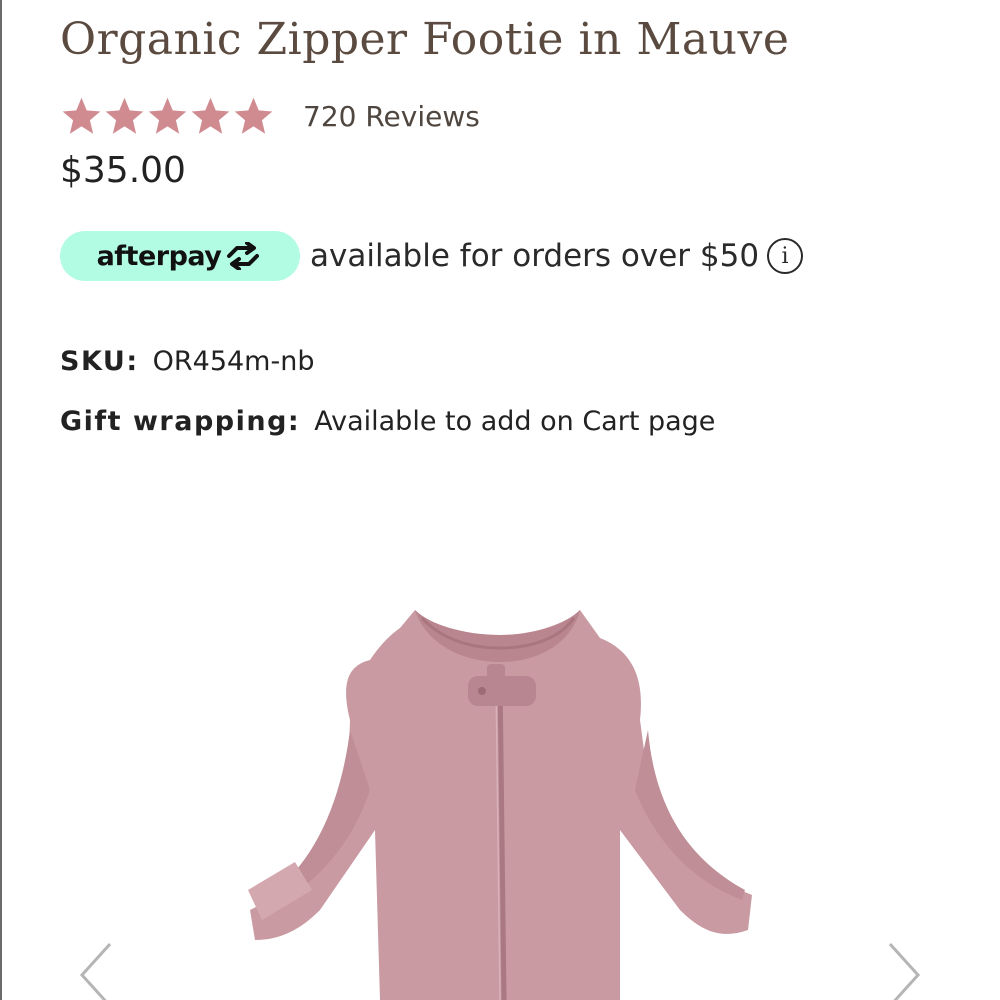 This screenshot has height=1000, width=1000. What do you see at coordinates (1, 500) in the screenshot?
I see `page-left-border` at bounding box center [1, 500].